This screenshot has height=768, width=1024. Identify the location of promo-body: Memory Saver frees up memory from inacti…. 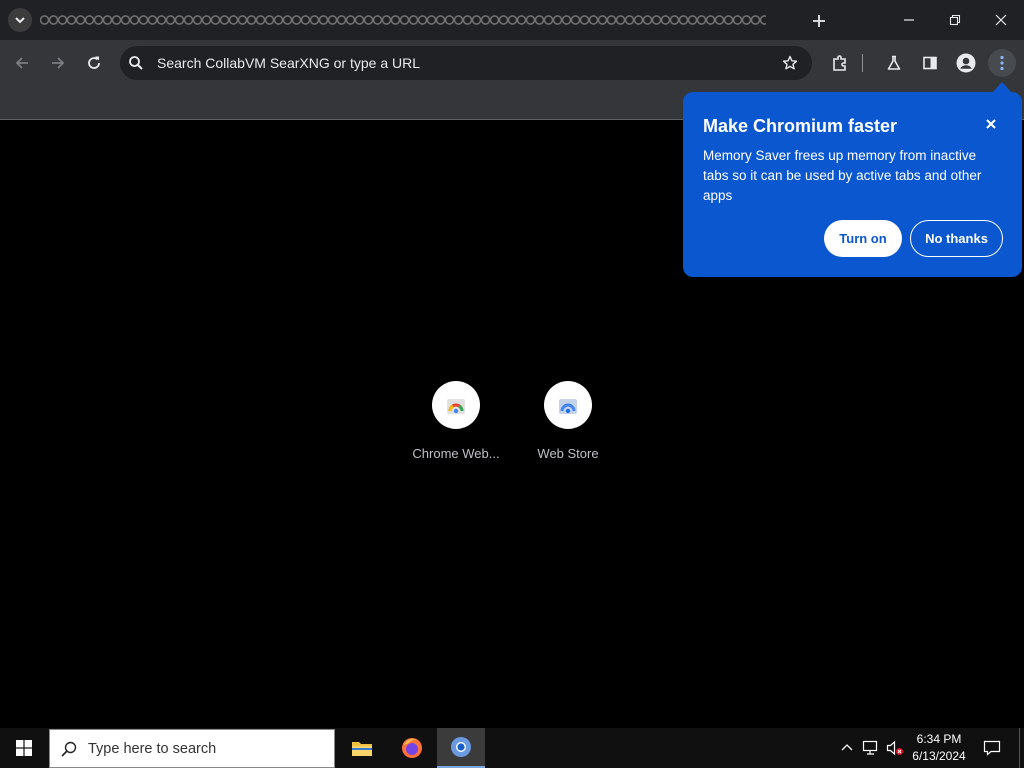
(842, 175).